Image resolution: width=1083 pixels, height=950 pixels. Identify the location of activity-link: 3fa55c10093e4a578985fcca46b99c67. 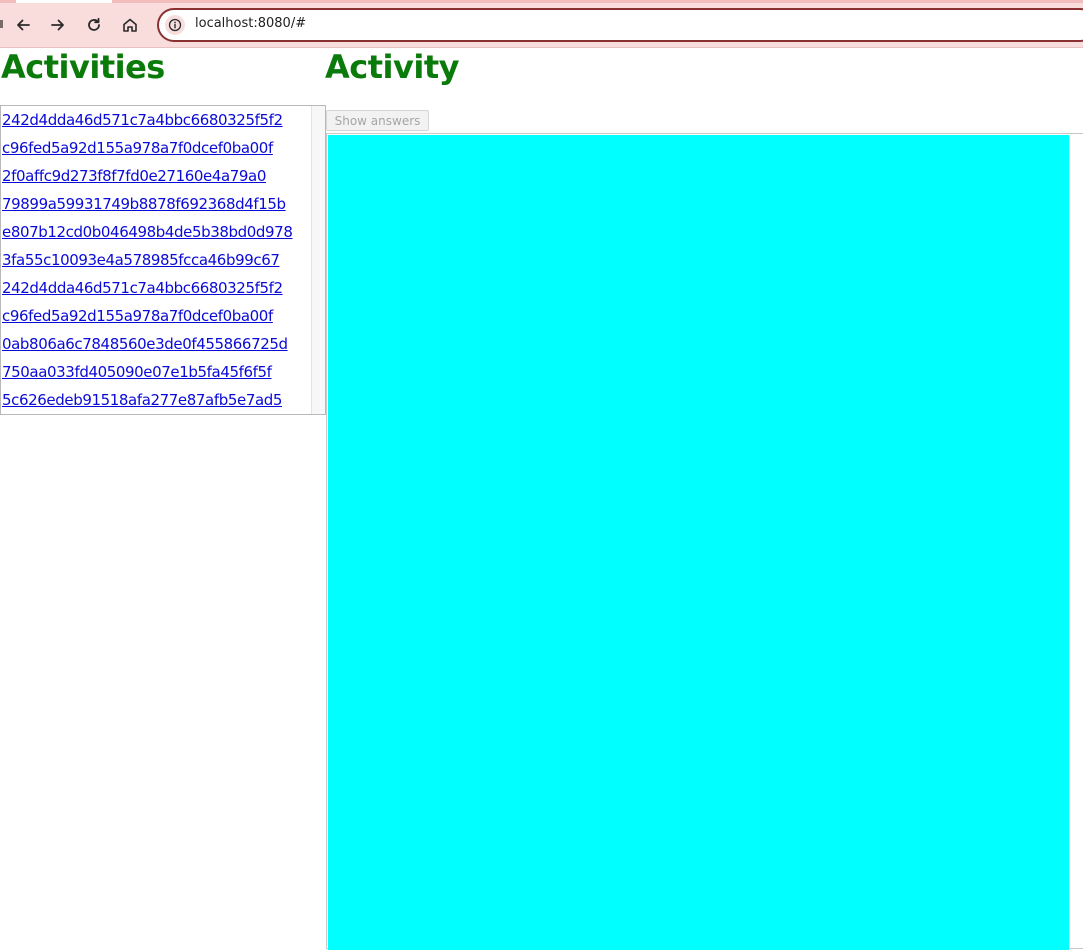
(147, 263).